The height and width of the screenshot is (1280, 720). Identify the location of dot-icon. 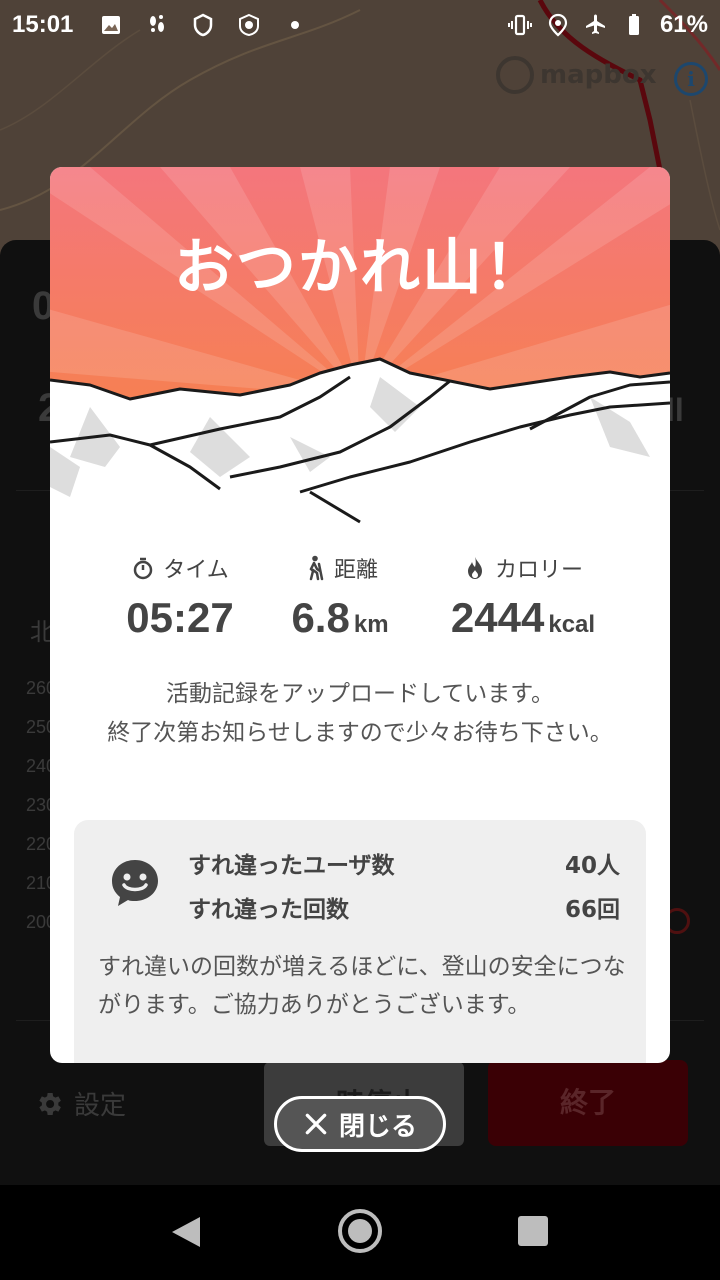
(295, 25).